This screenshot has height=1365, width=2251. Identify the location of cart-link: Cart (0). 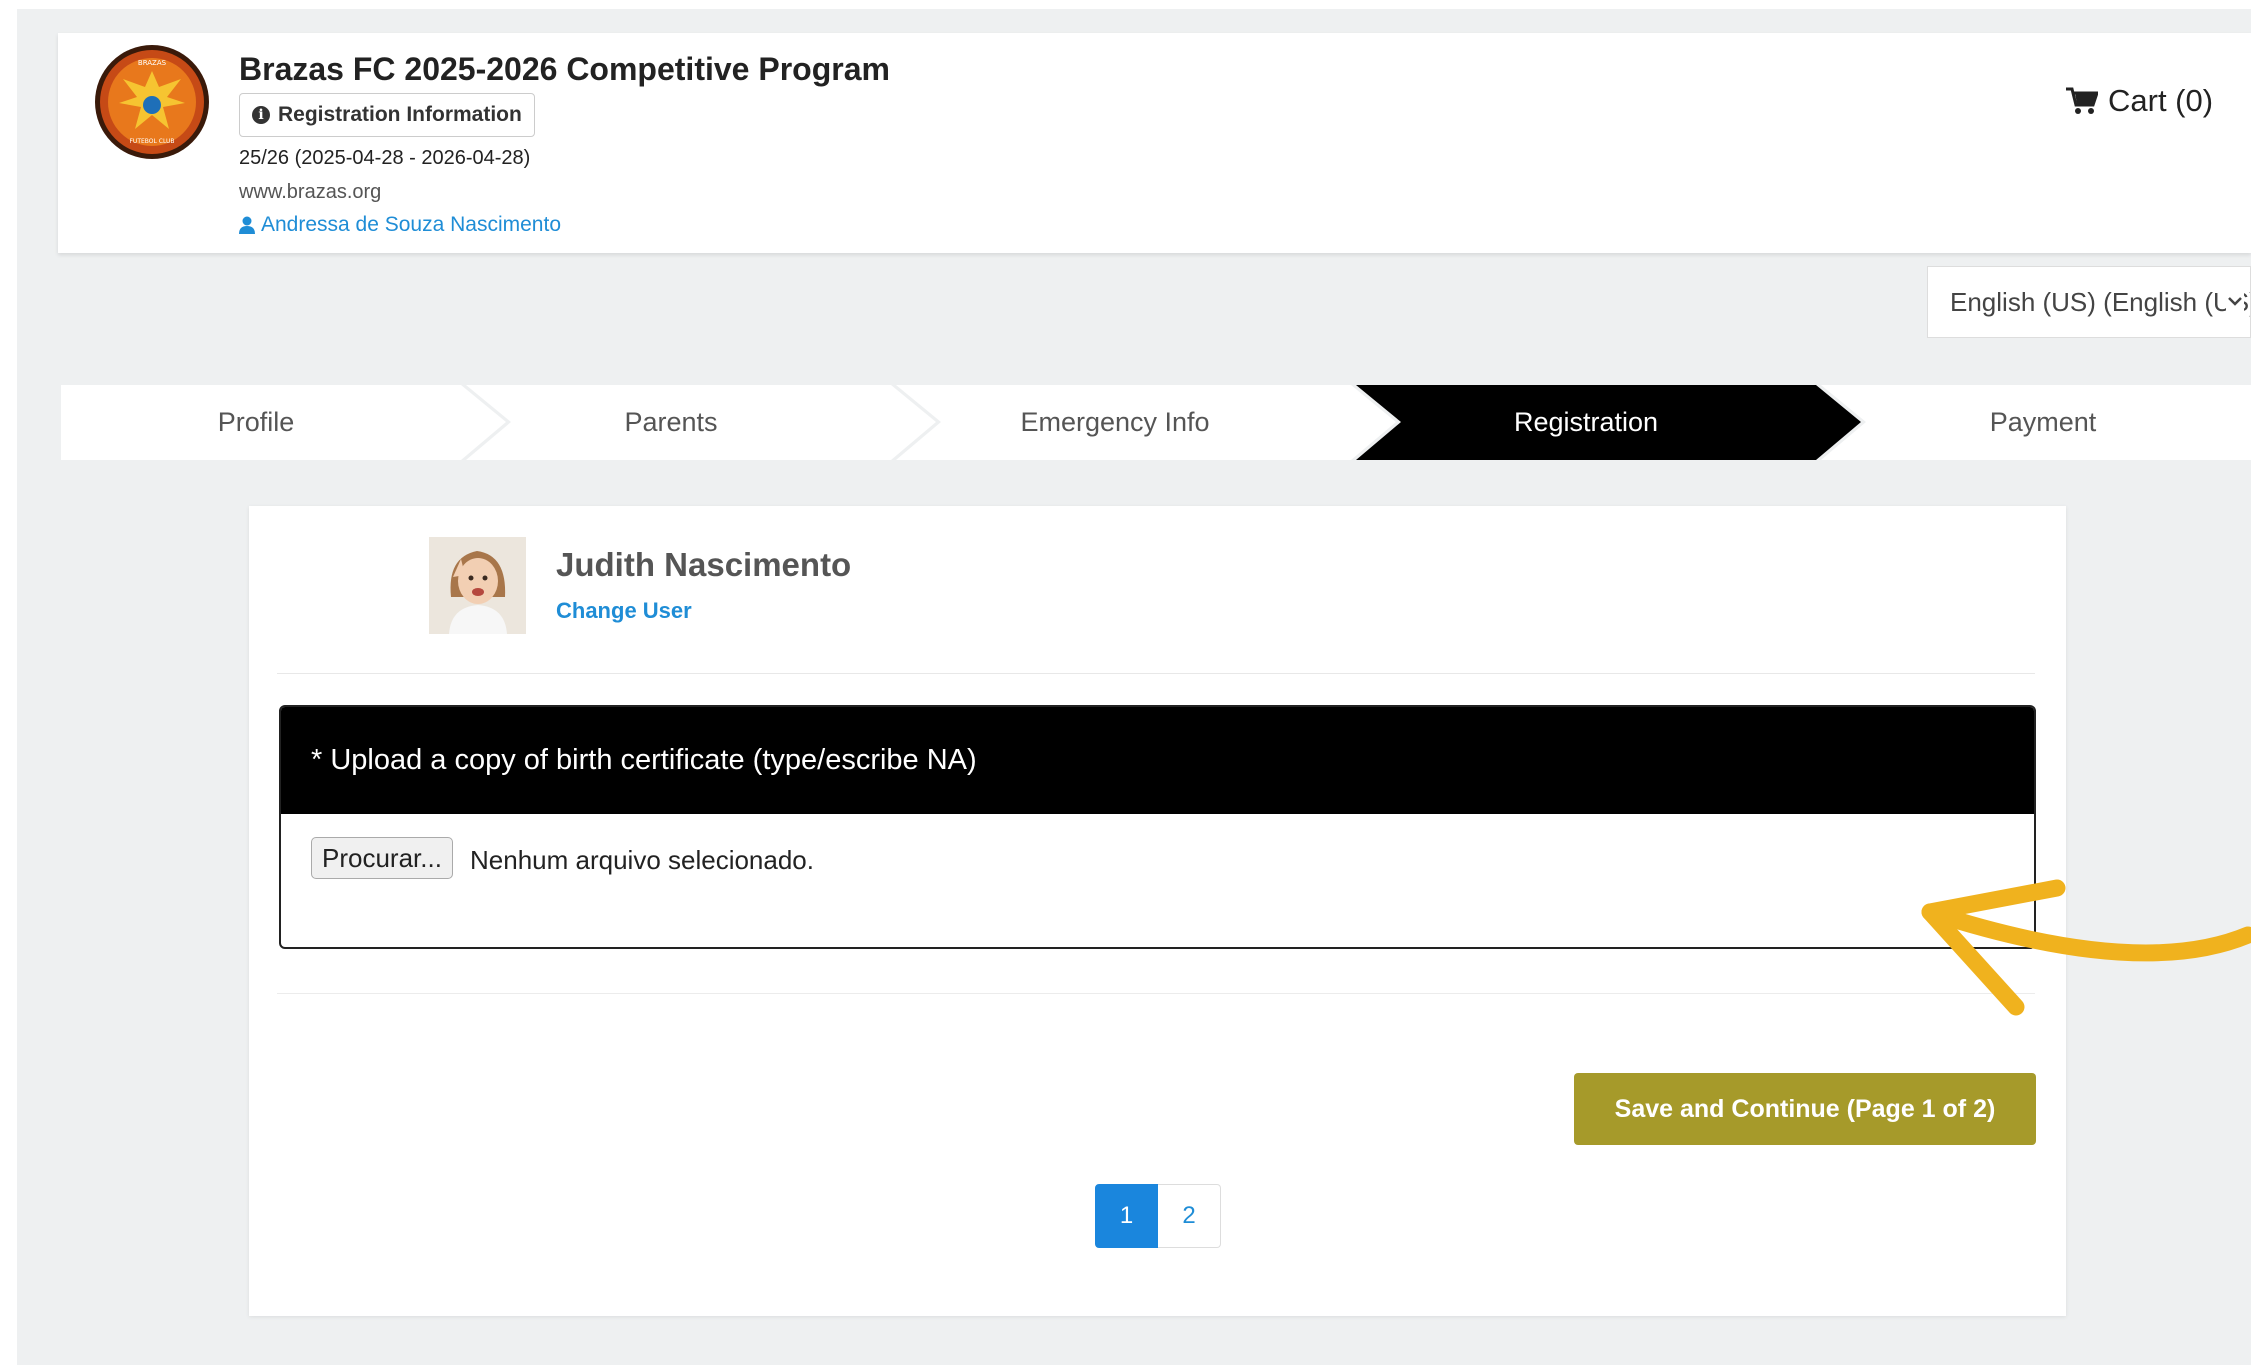
(2139, 101).